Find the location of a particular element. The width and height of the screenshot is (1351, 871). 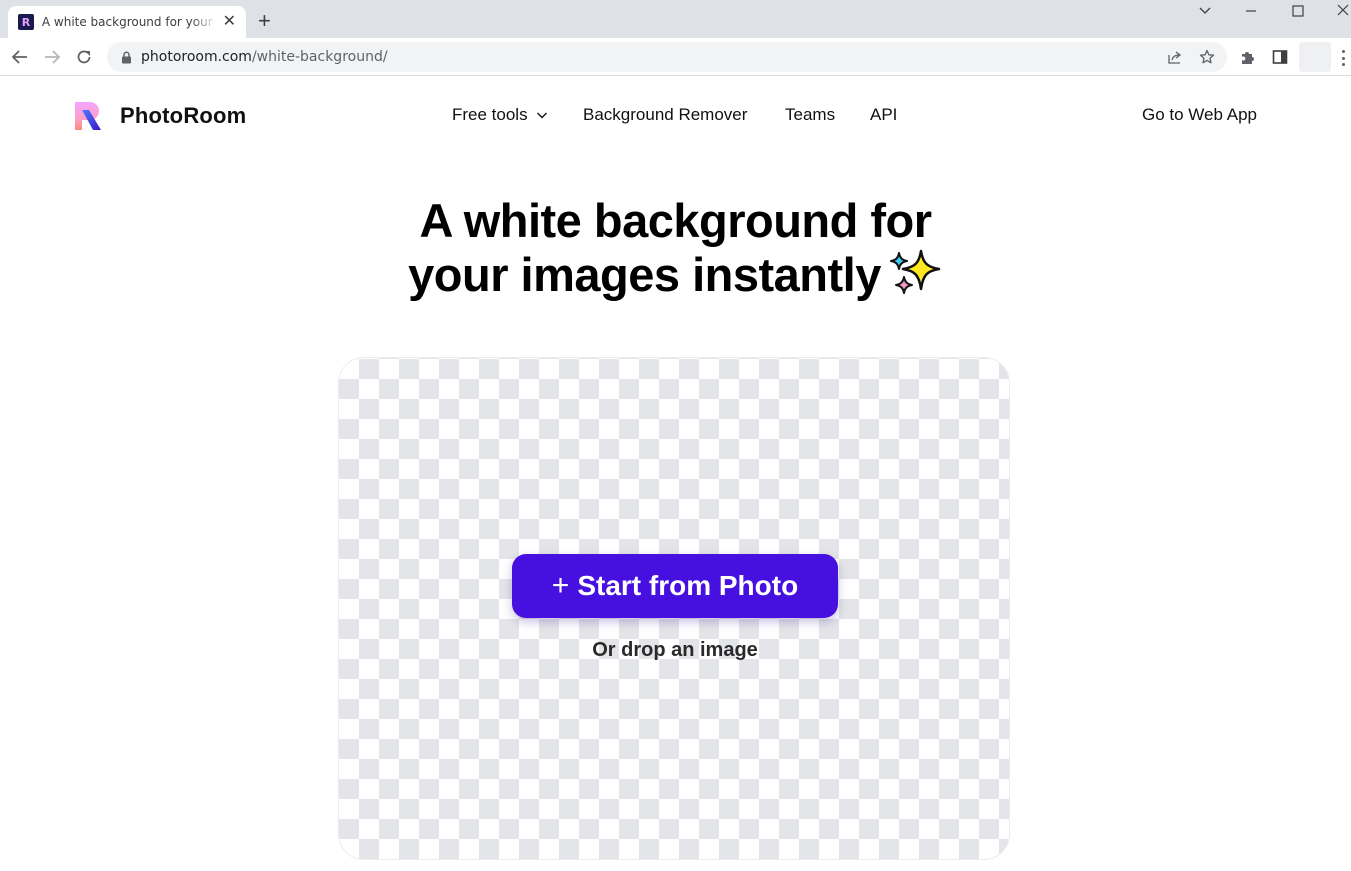

nav-group: Background Remover is located at coordinates (665, 115).